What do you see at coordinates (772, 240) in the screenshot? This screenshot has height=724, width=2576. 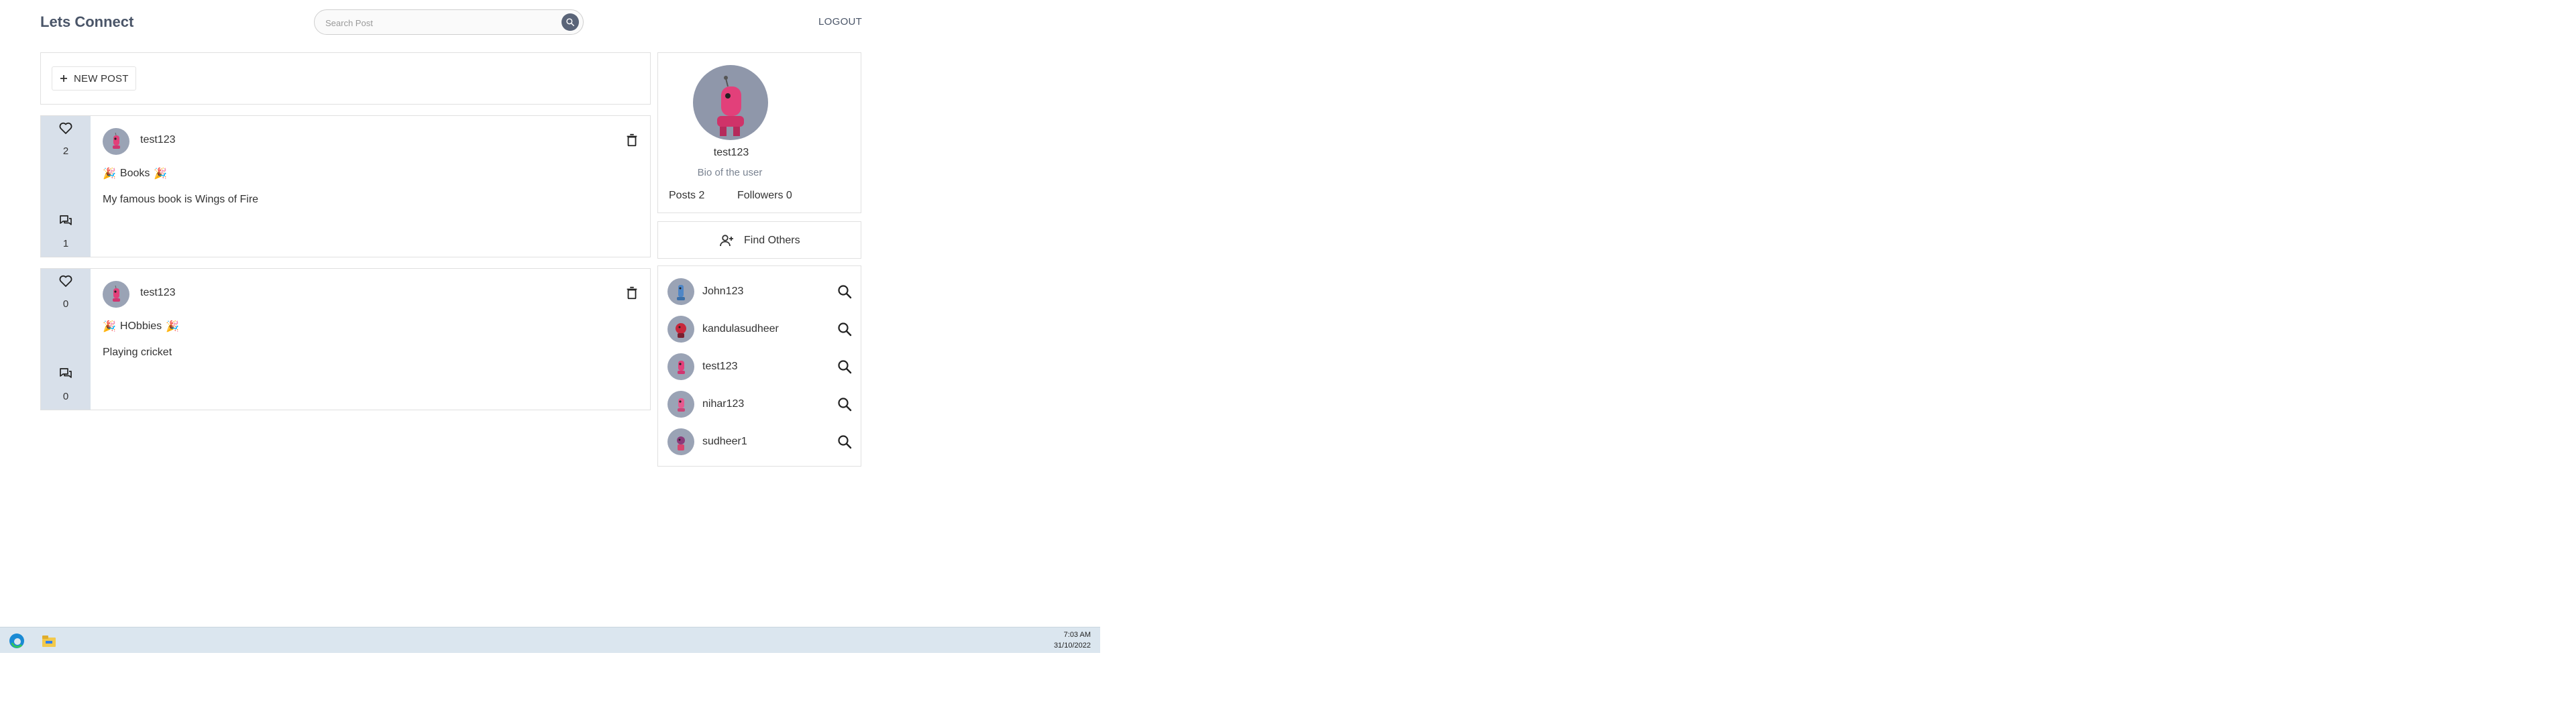 I see `find-others-label: Find Others` at bounding box center [772, 240].